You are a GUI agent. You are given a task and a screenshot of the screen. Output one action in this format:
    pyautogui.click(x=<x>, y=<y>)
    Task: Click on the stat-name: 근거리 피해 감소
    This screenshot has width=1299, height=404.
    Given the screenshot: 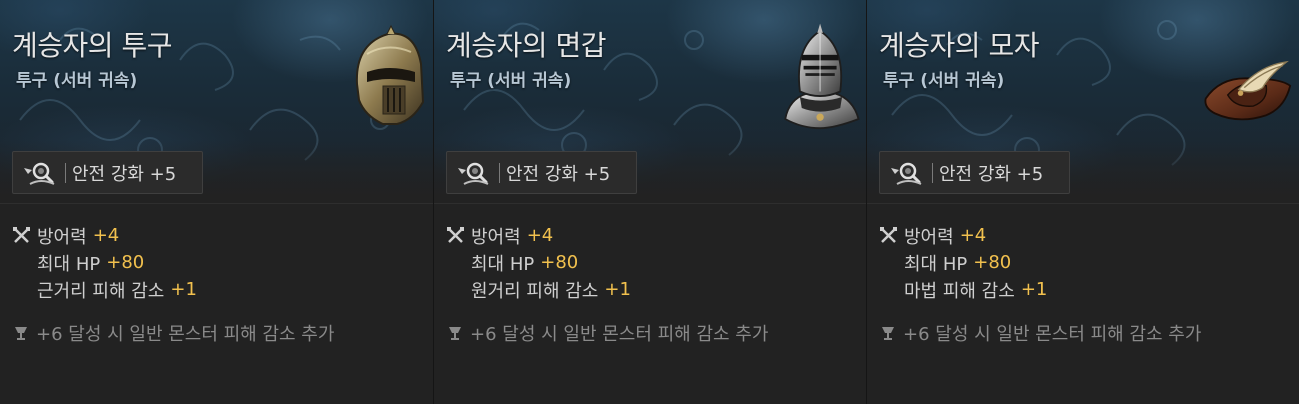 What is the action you would take?
    pyautogui.click(x=101, y=291)
    